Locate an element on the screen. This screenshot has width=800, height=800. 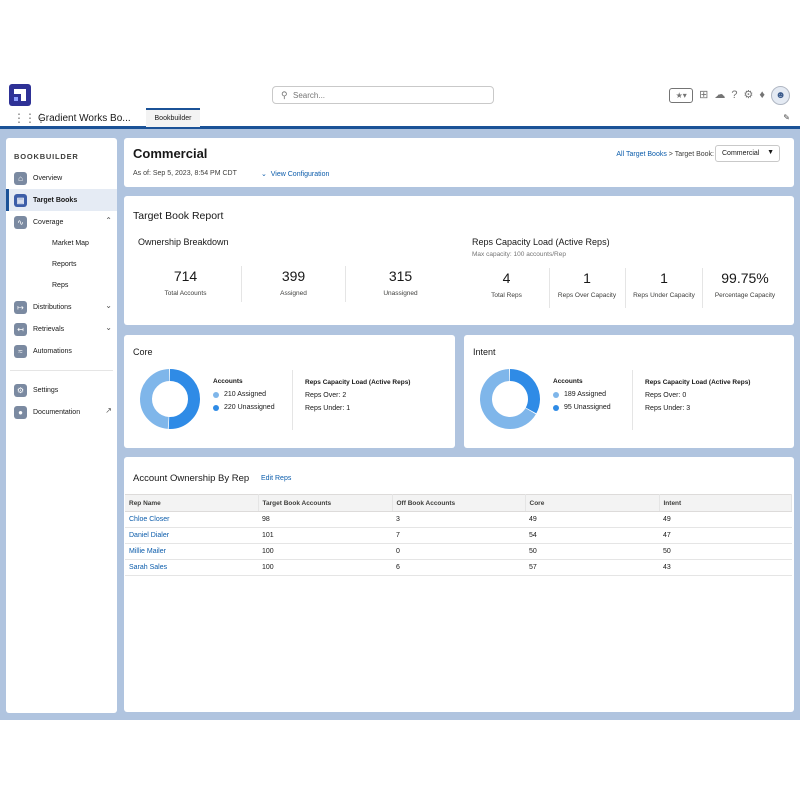
column-header-target-book-accounts: Target Book Accounts is located at coordinates (325, 503).